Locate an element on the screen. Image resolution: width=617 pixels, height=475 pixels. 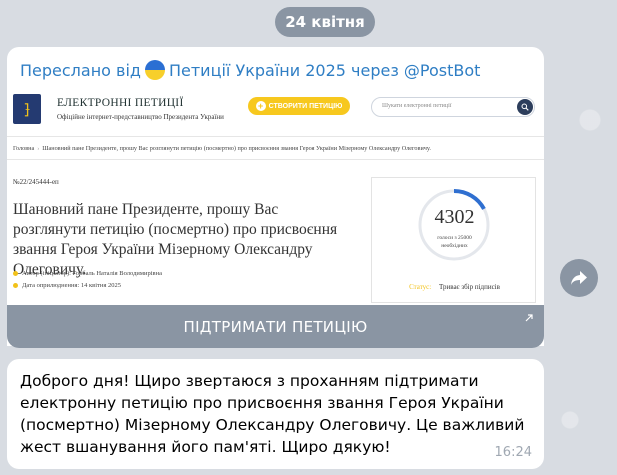
petition-number: №22/245444-еп is located at coordinates (36, 182).